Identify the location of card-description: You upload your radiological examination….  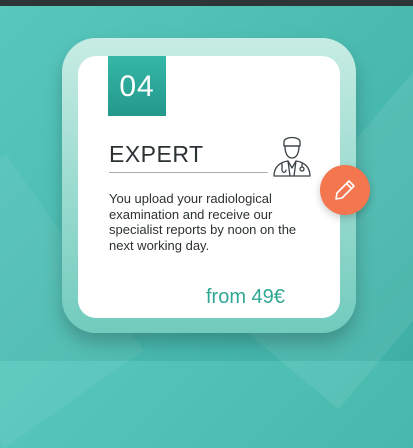
(203, 222).